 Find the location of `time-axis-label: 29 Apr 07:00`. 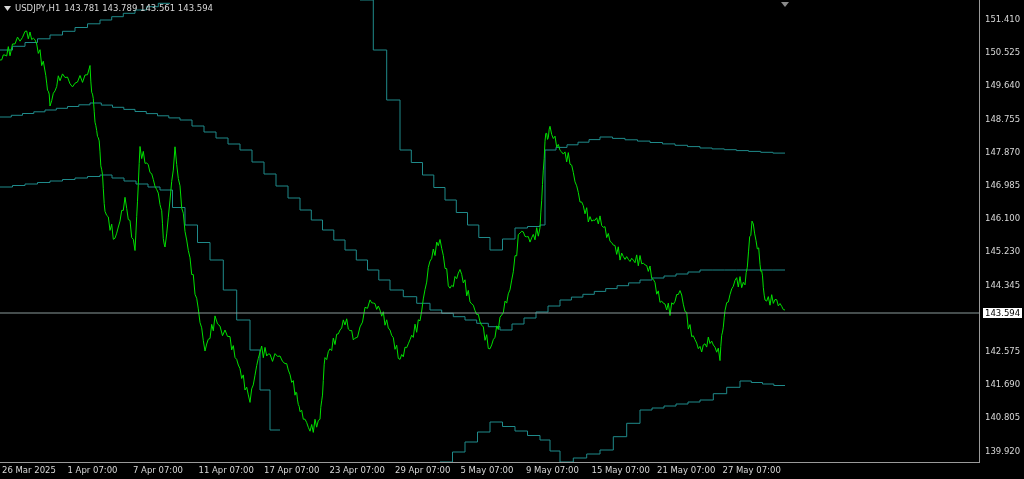

time-axis-label: 29 Apr 07:00 is located at coordinates (423, 470).